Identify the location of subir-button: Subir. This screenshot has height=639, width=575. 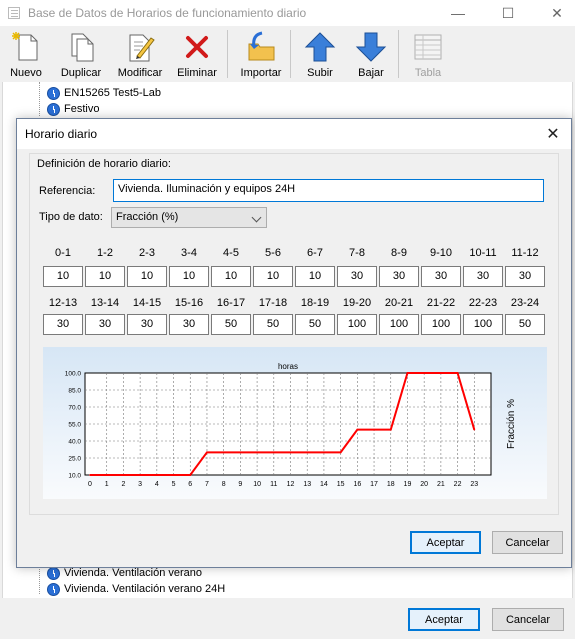
(320, 54).